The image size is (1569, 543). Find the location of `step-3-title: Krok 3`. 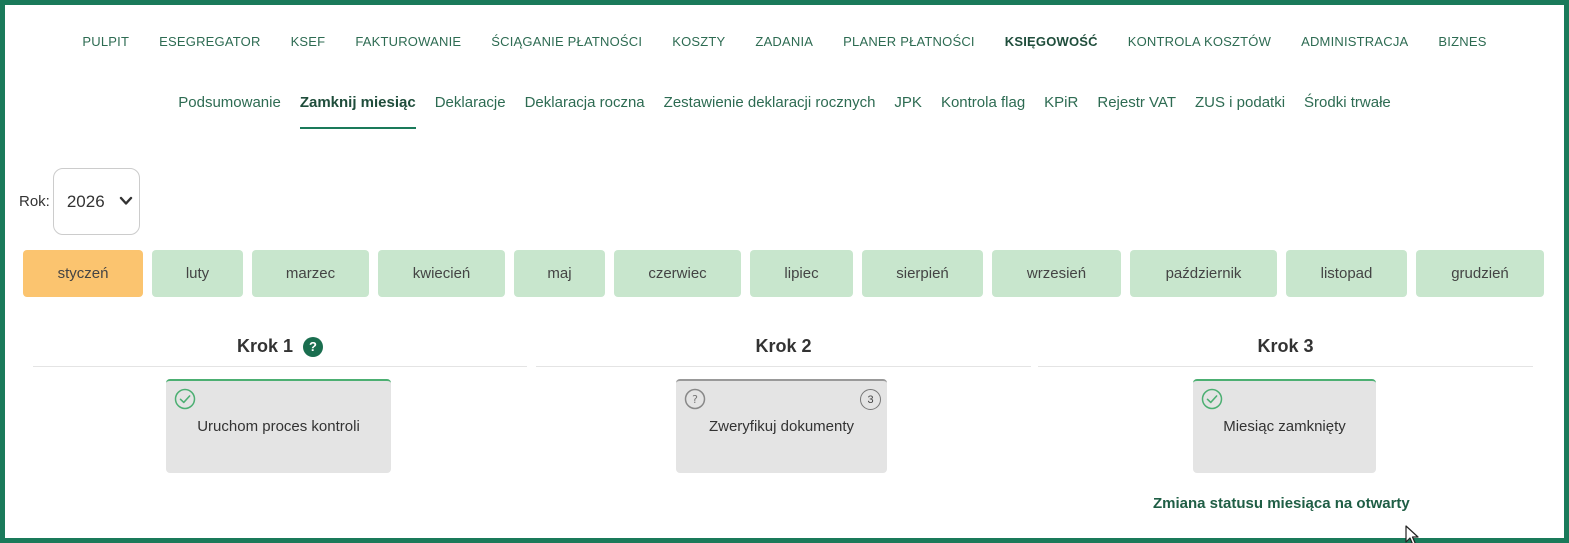

step-3-title: Krok 3 is located at coordinates (1285, 346).